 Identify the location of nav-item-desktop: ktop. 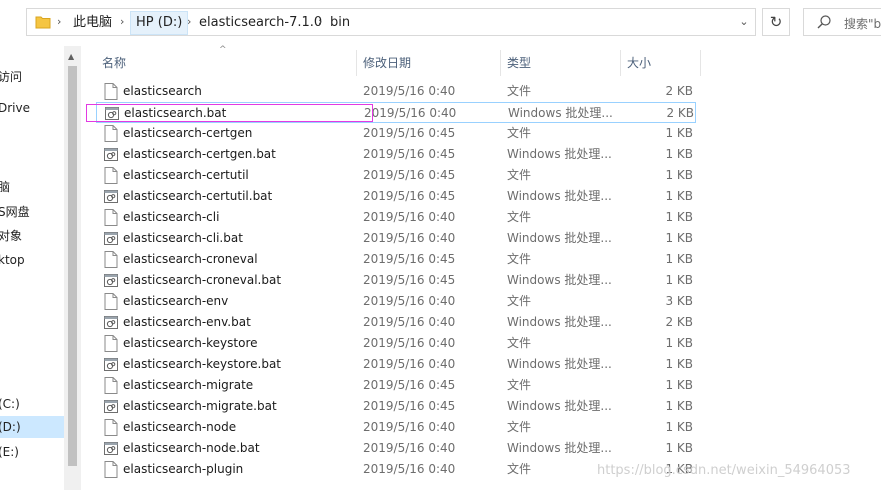
(32, 260).